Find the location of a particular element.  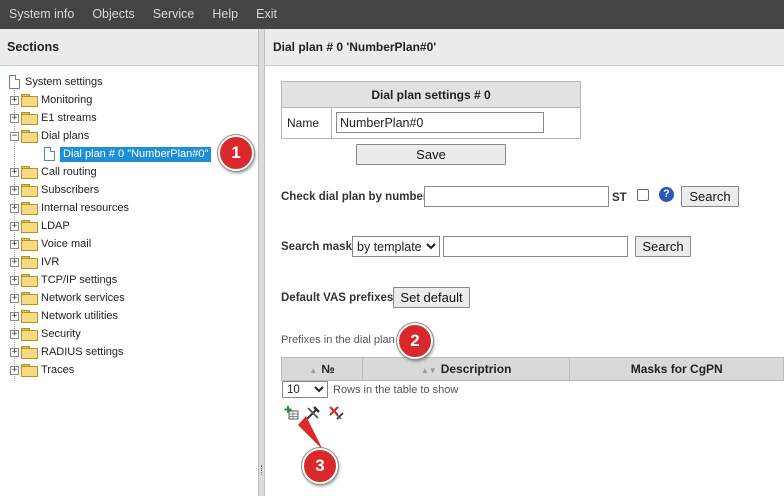

annotation-marker-3: 3 is located at coordinates (320, 466).